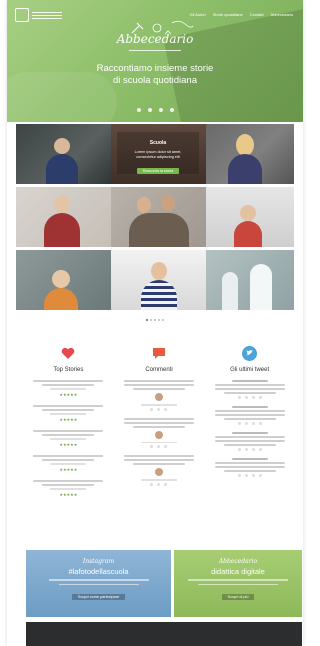  What do you see at coordinates (164, 634) in the screenshot?
I see `footer` at bounding box center [164, 634].